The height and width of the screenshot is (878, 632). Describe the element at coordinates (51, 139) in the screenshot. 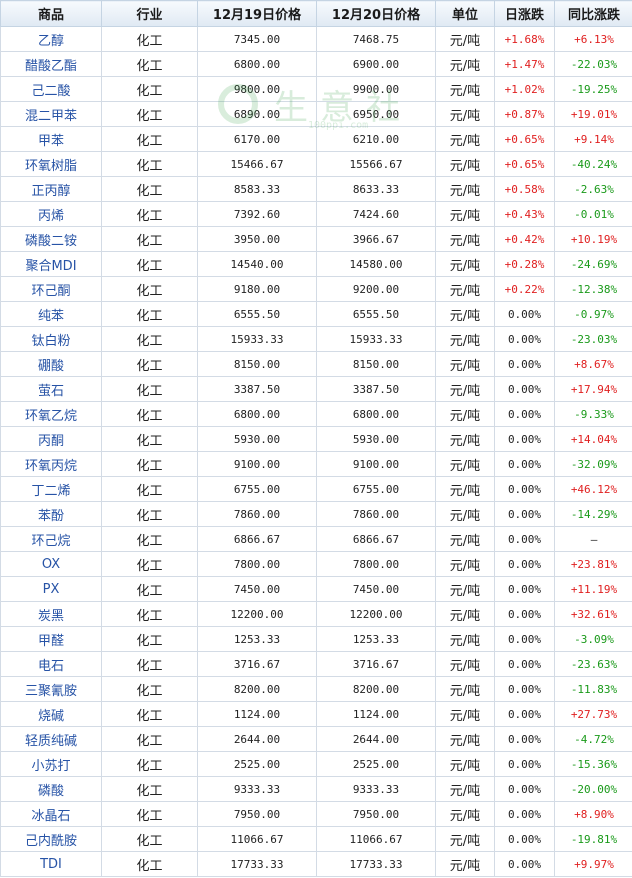

I see `commodity-link: 甲苯` at that location.